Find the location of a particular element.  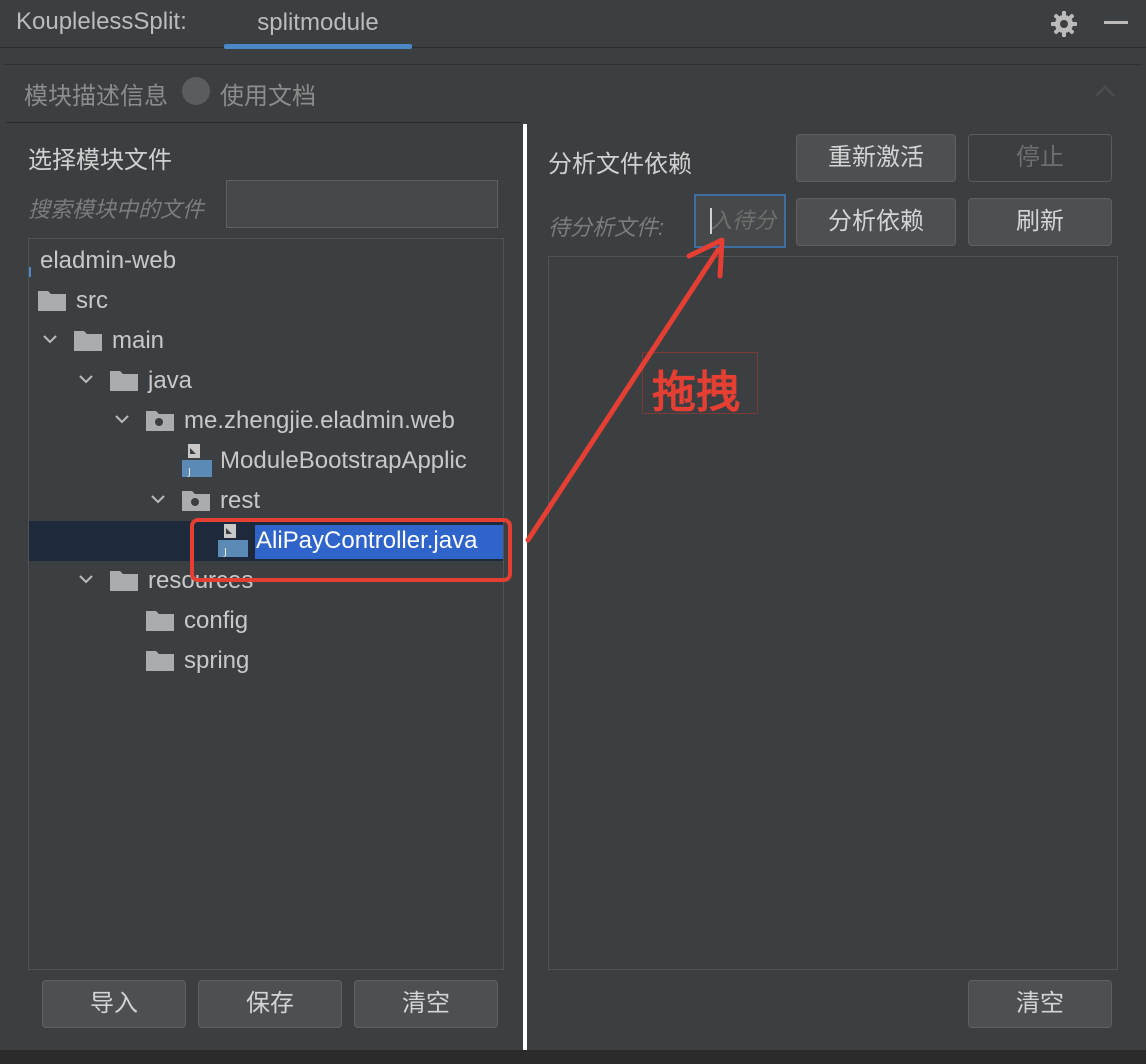

app-title: KouplelessSplit: is located at coordinates (101, 21).